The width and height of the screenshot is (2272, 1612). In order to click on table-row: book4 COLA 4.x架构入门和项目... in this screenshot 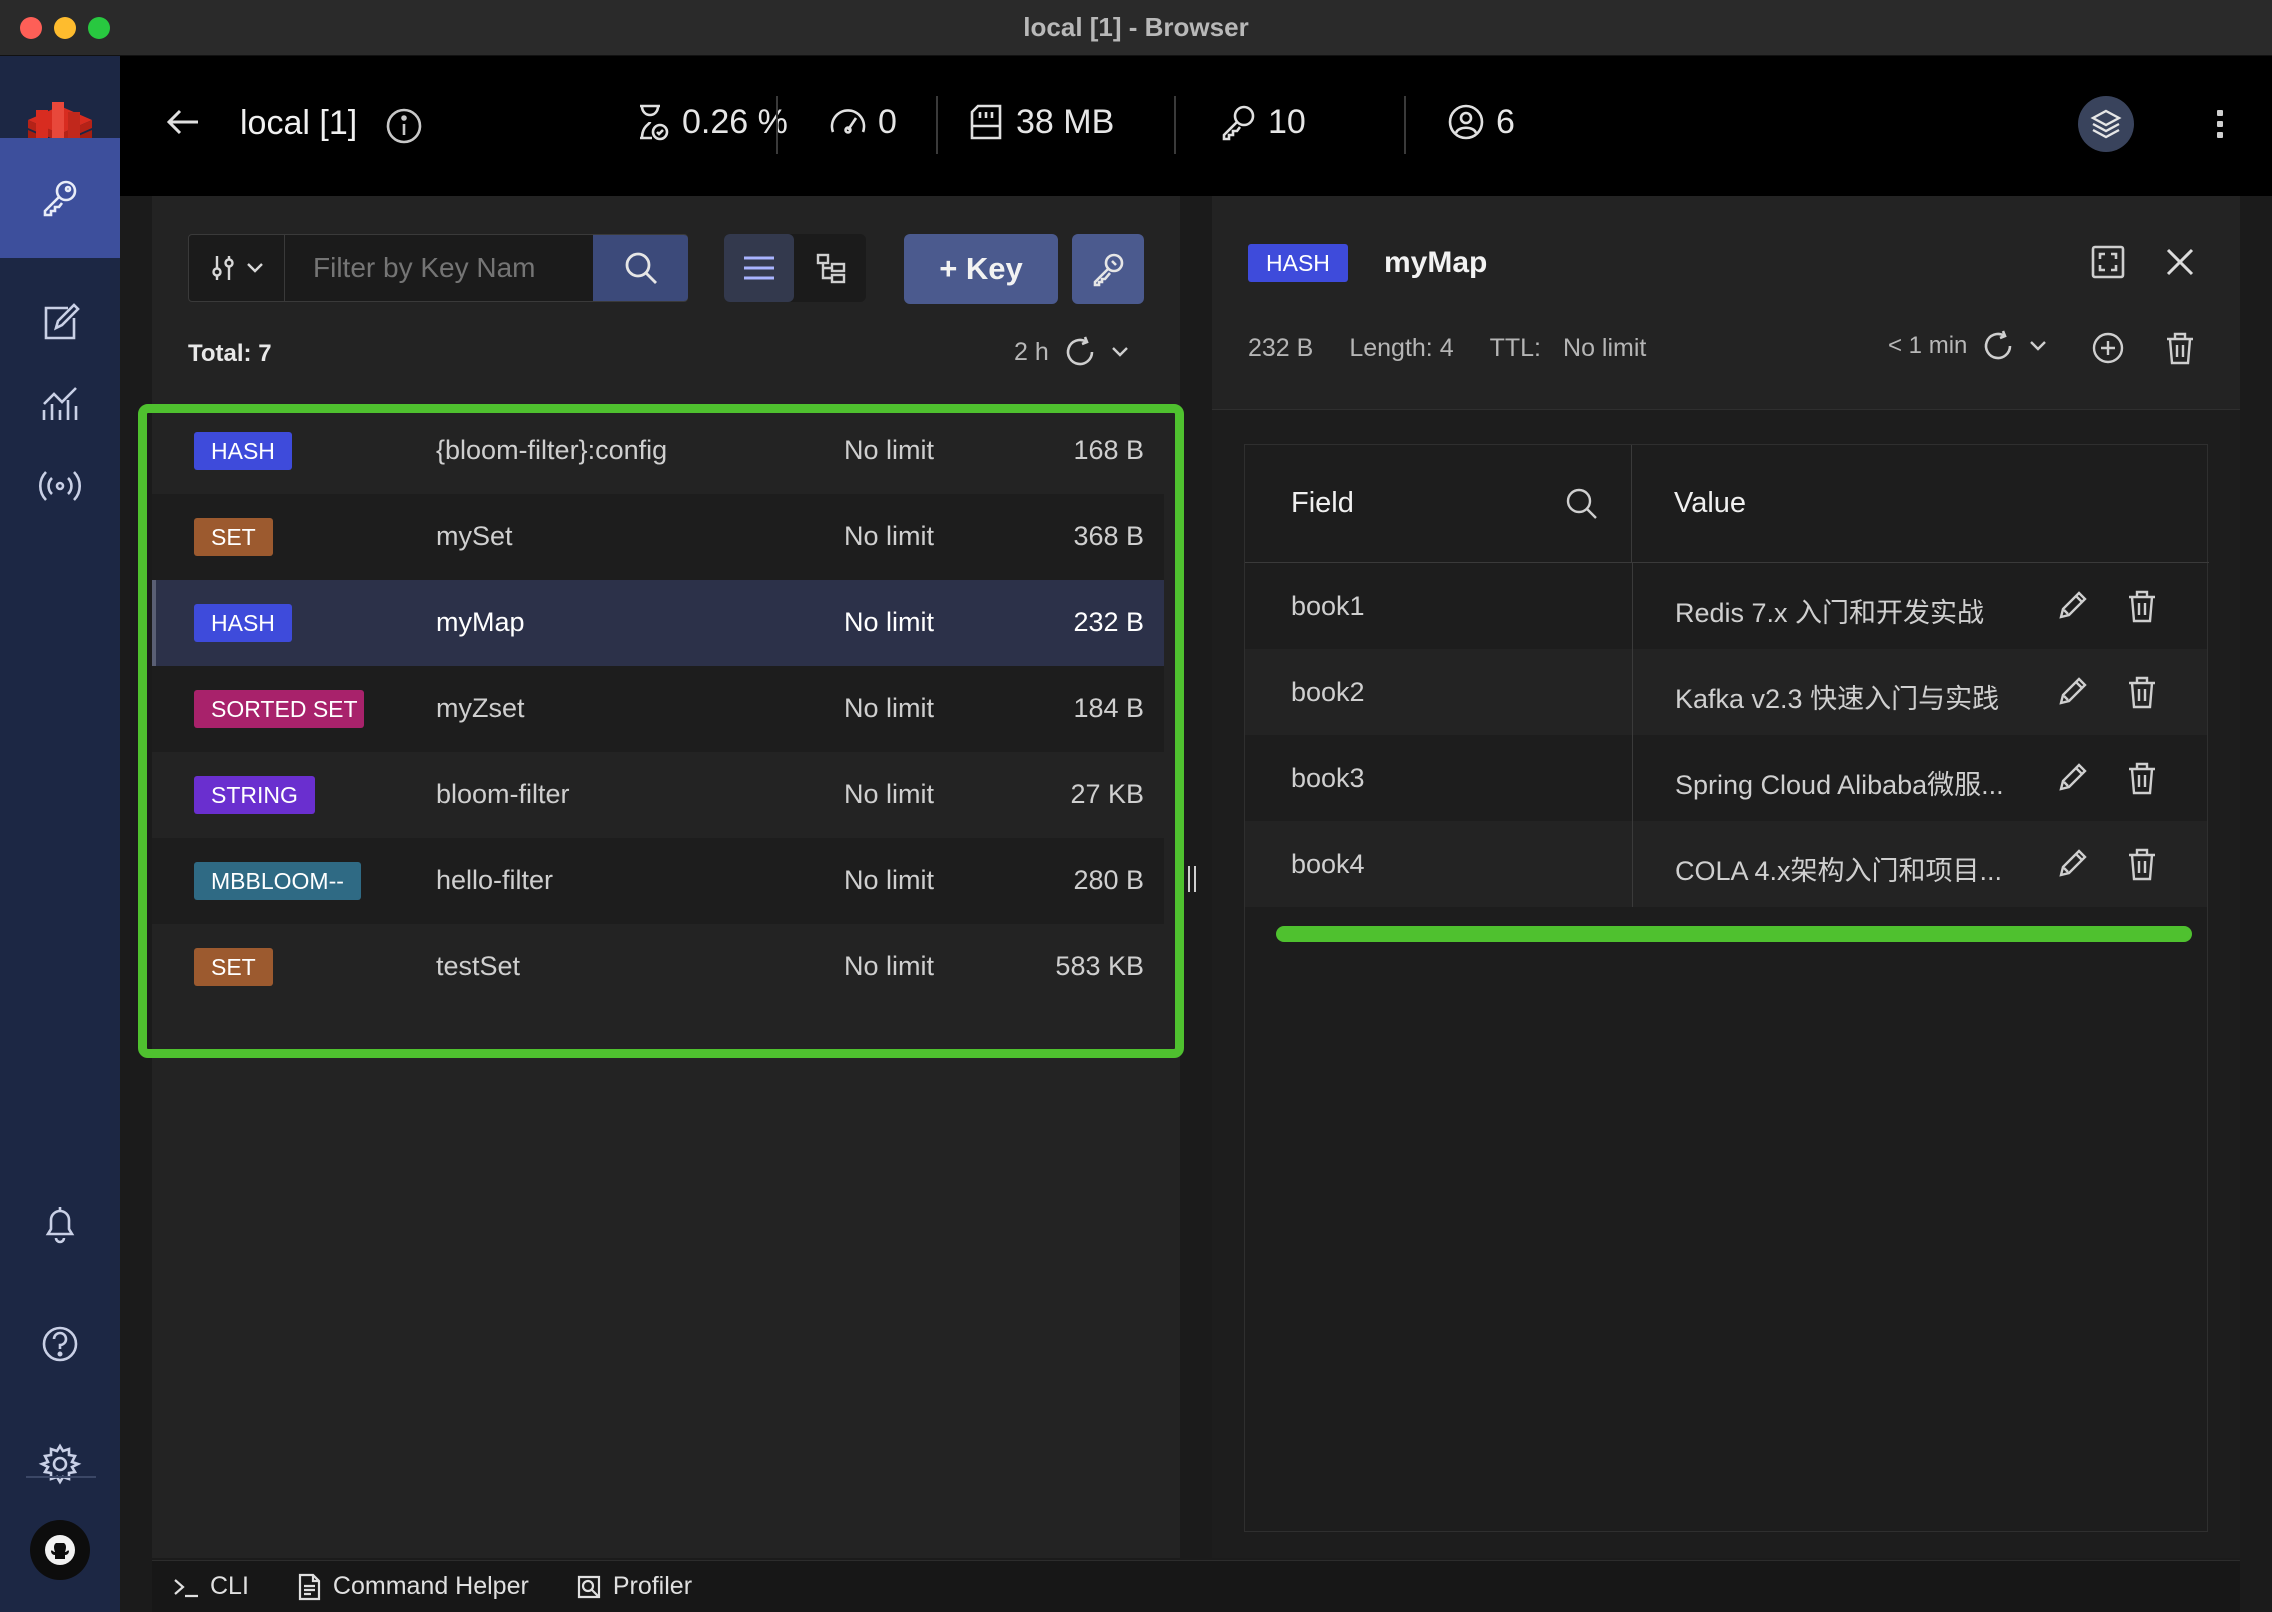, I will do `click(1726, 864)`.